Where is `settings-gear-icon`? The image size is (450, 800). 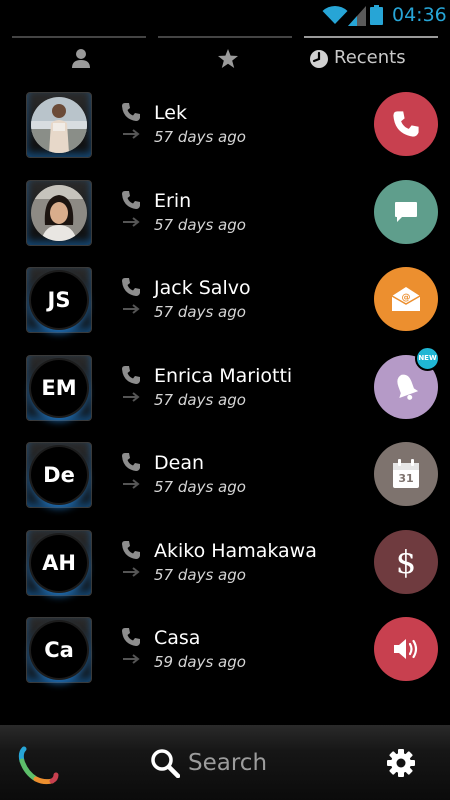
settings-gear-icon is located at coordinates (401, 763).